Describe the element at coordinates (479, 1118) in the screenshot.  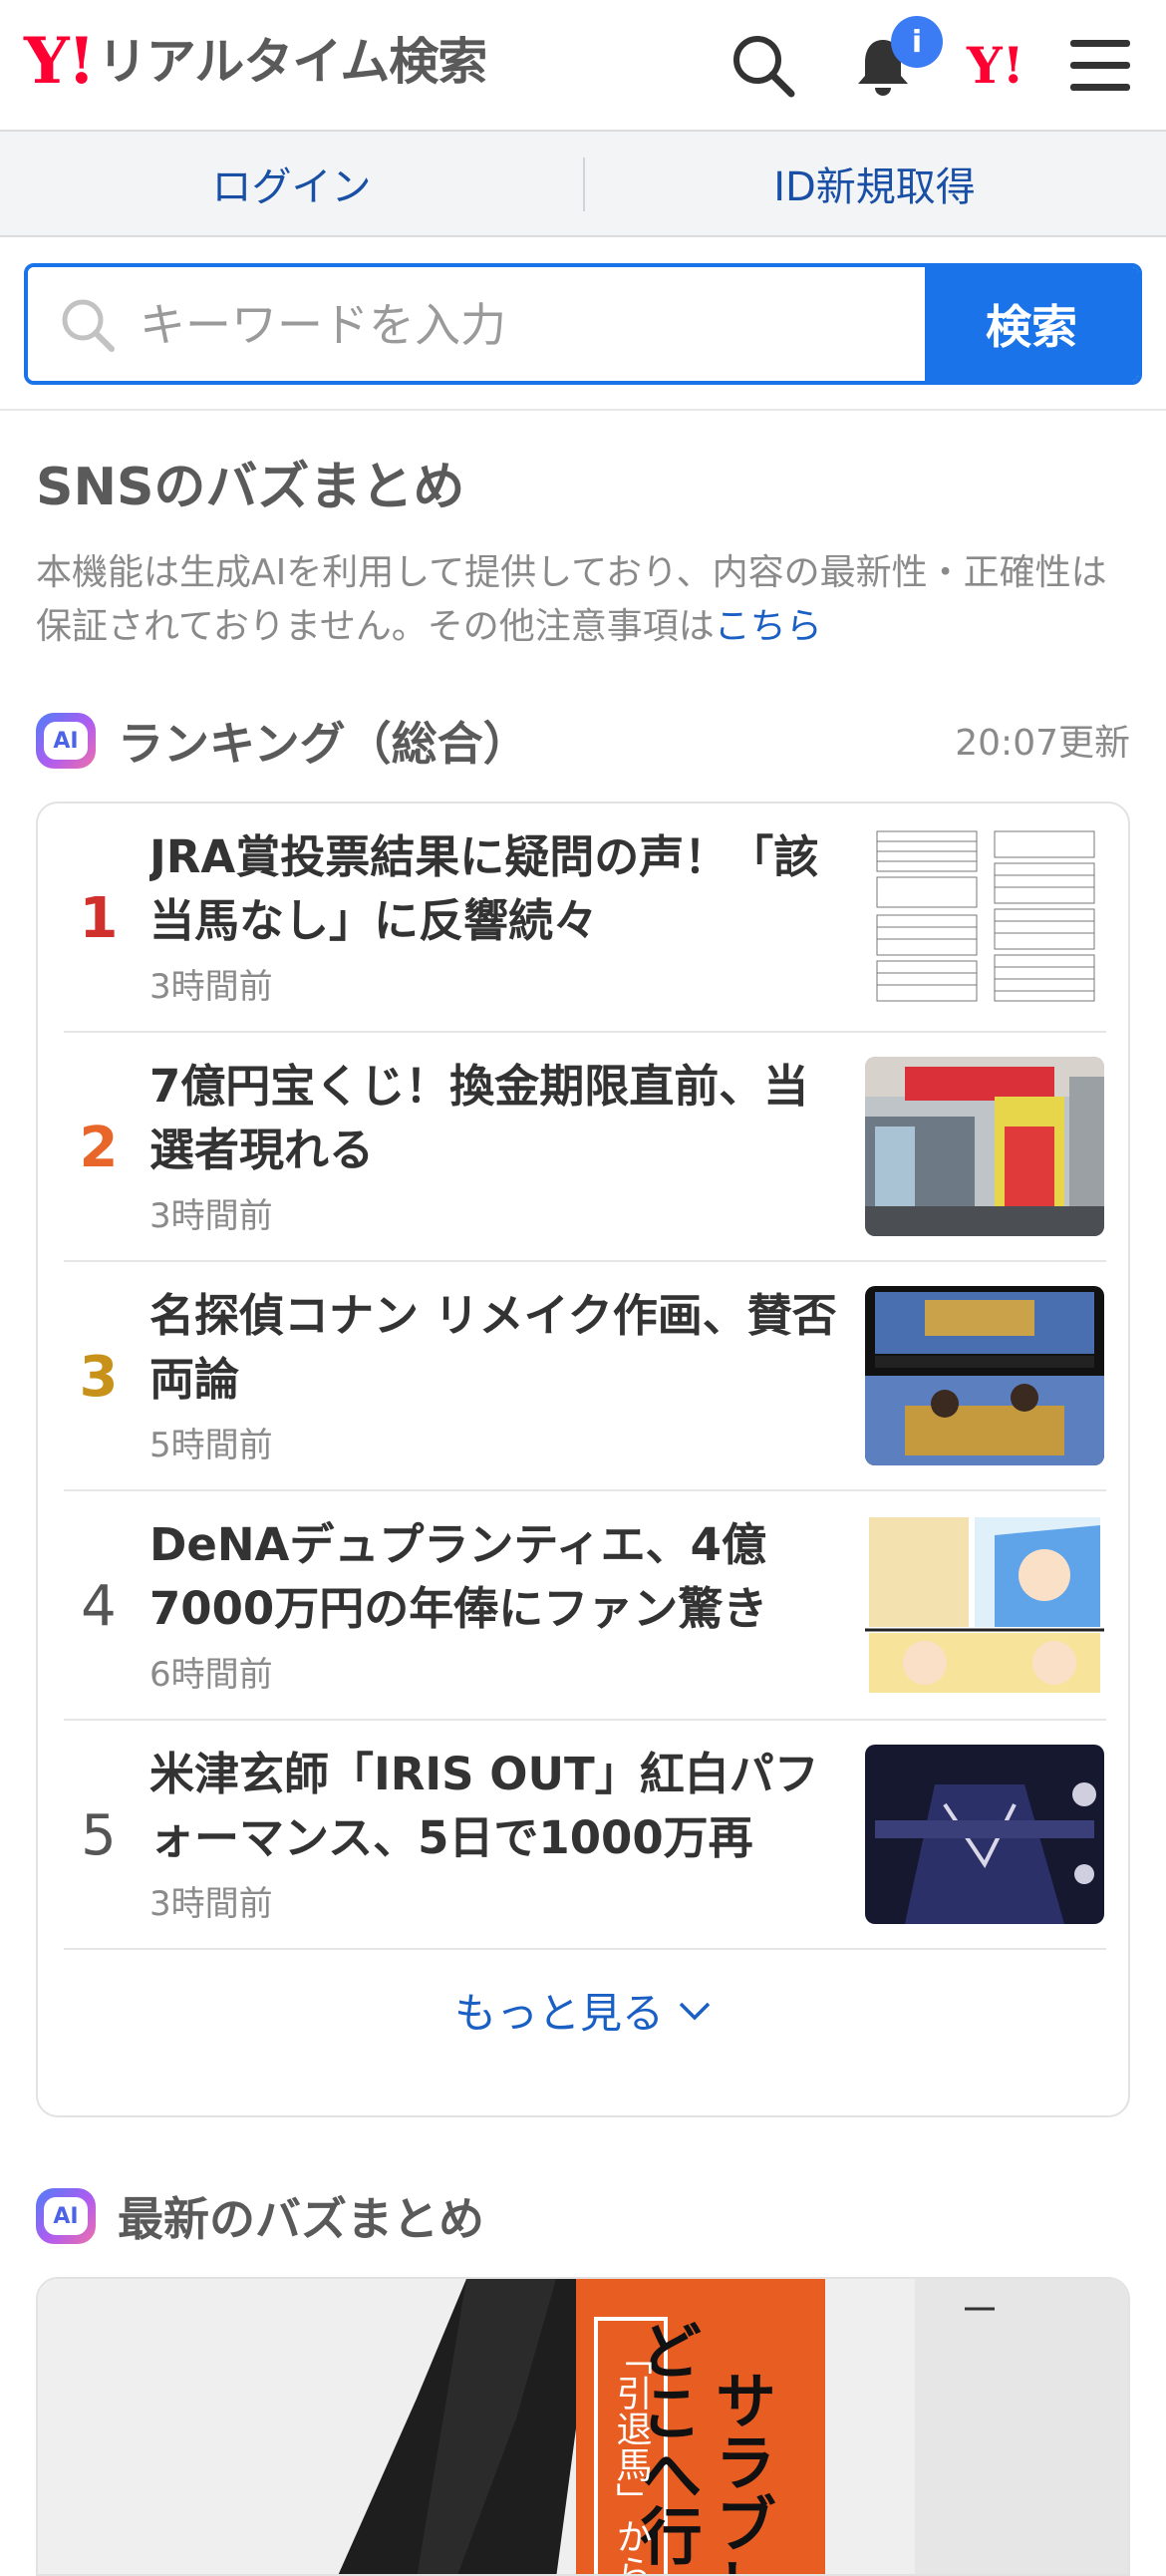
I see `ranking-item-title: 7億円宝くじ！換金期限直前、当選者現れる` at that location.